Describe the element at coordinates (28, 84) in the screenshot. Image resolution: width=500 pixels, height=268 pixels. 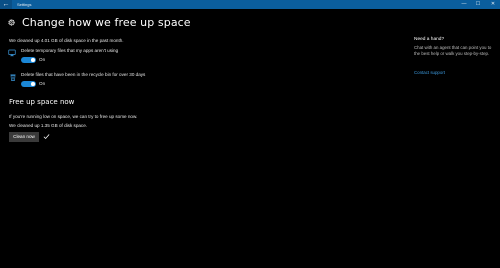
I see `recycle-bin-toggle` at that location.